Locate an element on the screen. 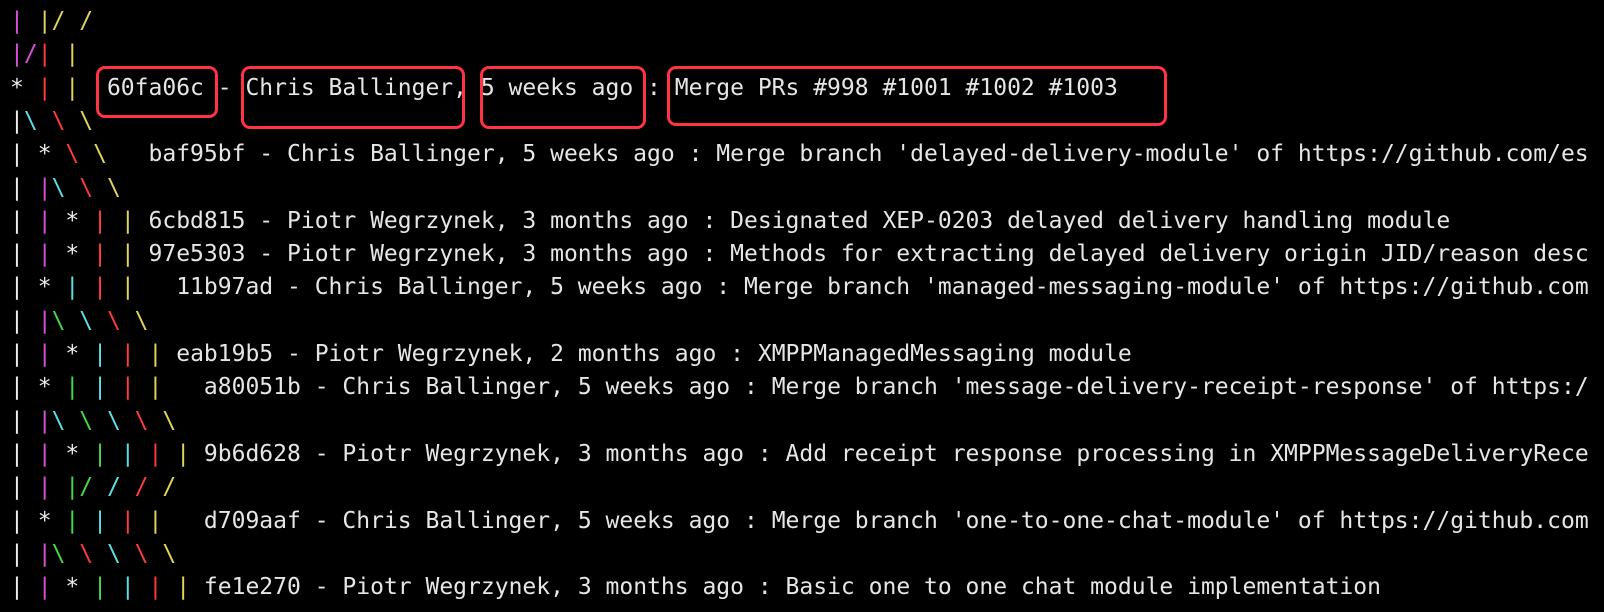 The height and width of the screenshot is (612, 1604). graph-line: |\ \ \ is located at coordinates (51, 121).